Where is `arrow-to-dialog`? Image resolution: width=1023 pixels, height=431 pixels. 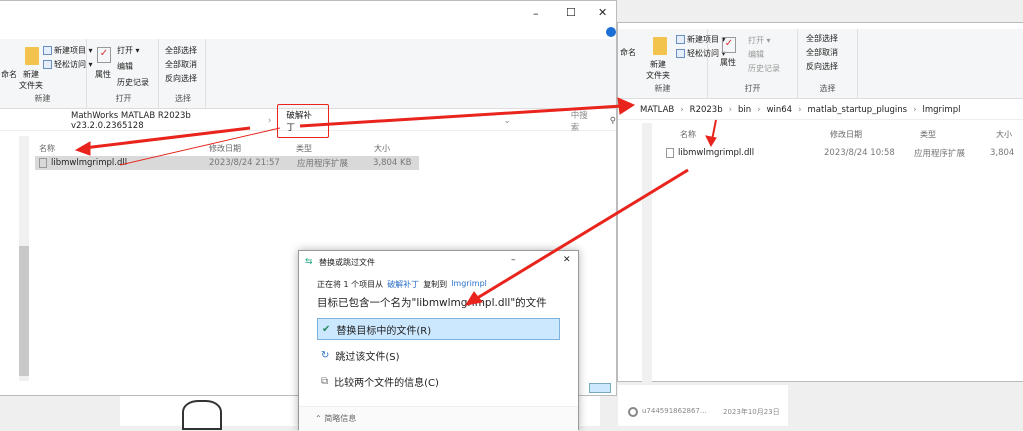
arrow-to-dialog is located at coordinates (581, 235).